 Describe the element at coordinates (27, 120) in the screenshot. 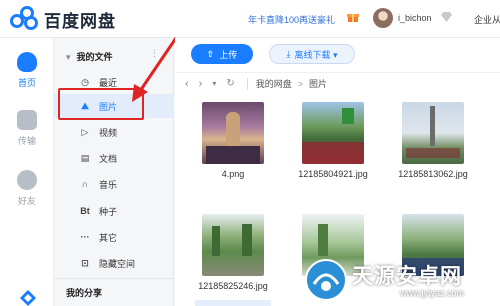

I see `transfer-icon` at that location.